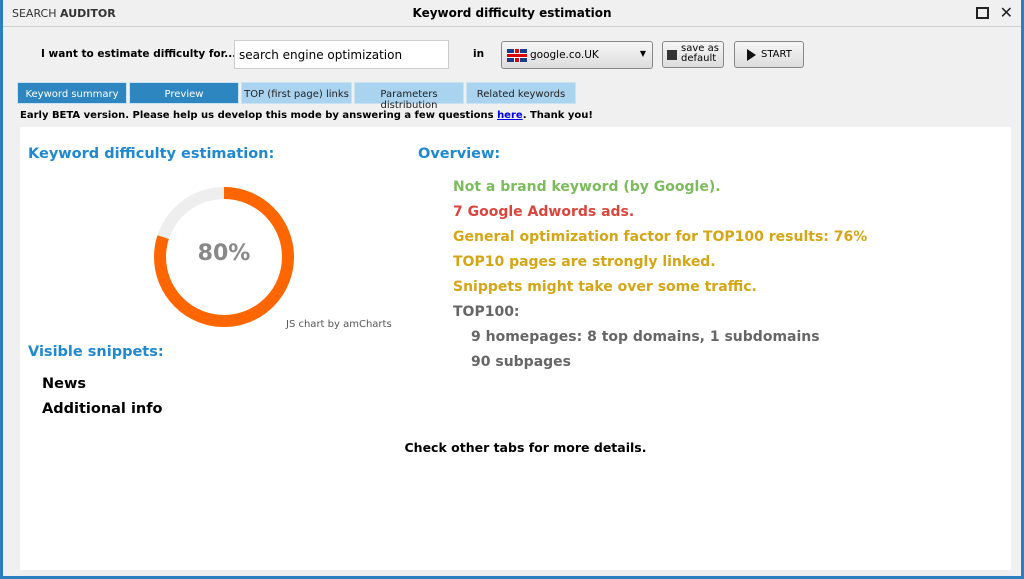 The height and width of the screenshot is (579, 1024). Describe the element at coordinates (564, 55) in the screenshot. I see `search-engine-value: google.co.UK` at that location.